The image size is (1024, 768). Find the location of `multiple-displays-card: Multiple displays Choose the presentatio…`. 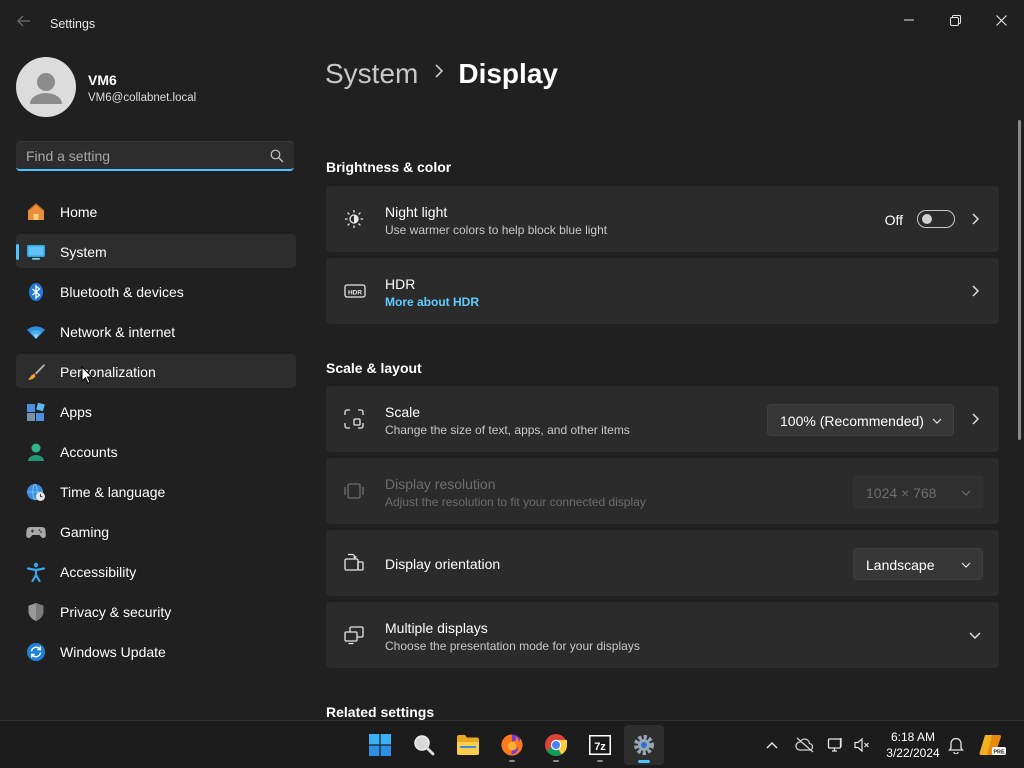

multiple-displays-card: Multiple displays Choose the presentatio… is located at coordinates (662, 635).